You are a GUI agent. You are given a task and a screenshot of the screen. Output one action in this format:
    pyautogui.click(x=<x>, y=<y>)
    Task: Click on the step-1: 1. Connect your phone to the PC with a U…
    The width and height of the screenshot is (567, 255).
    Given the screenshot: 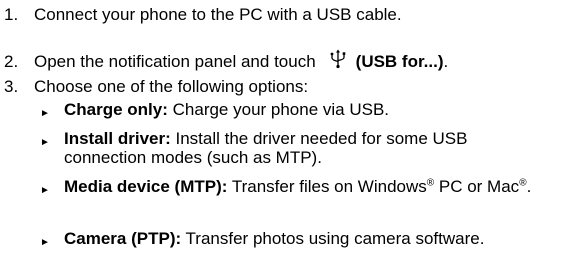 What is the action you would take?
    pyautogui.click(x=201, y=15)
    